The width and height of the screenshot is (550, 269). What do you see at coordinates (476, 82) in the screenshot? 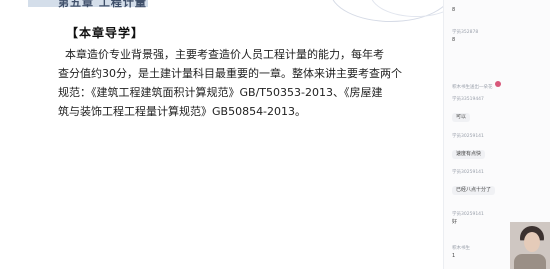
I see `chat-gift-notice: 积木书生送出一朵花` at bounding box center [476, 82].